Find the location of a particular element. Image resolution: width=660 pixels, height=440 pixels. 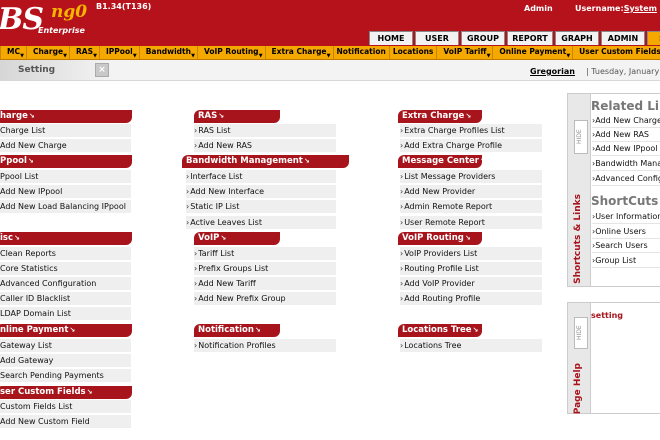

menu-voip-tariff: VoIP Tariff ▼ is located at coordinates (465, 52).